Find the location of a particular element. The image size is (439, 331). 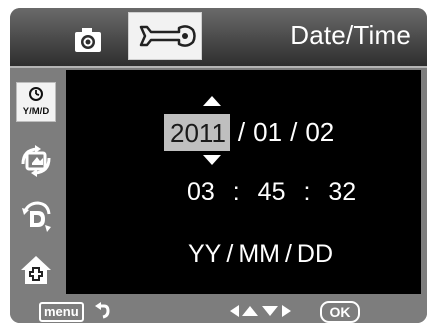

sidebar-item-dial is located at coordinates (36, 216).